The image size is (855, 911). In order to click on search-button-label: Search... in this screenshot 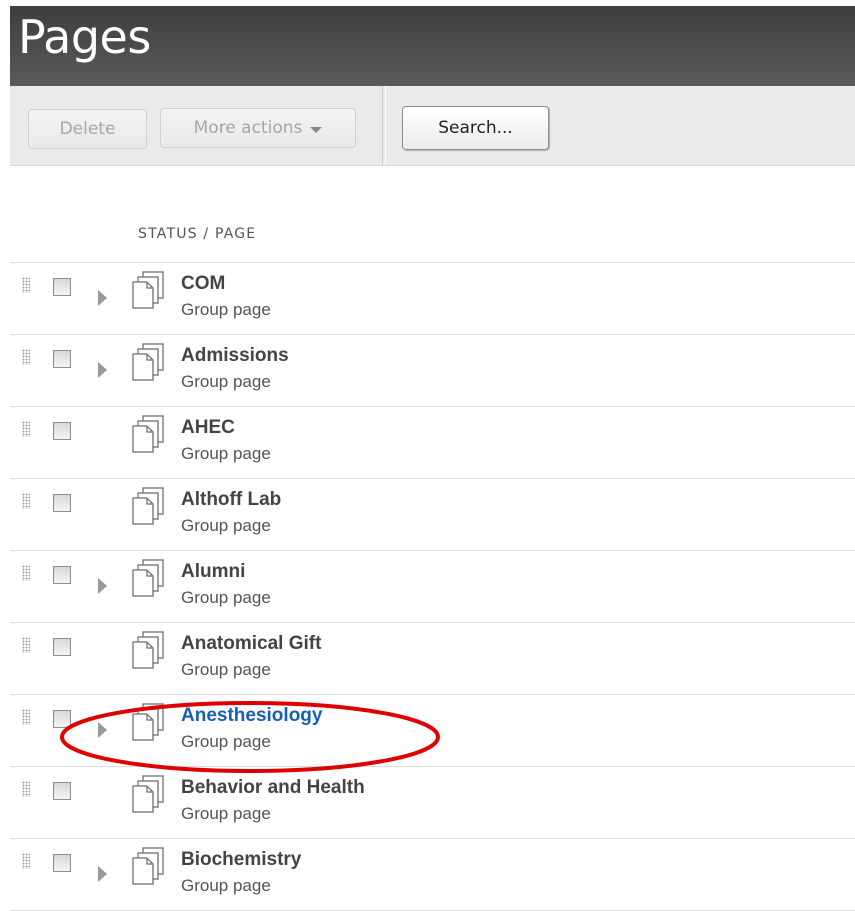, I will do `click(475, 128)`.